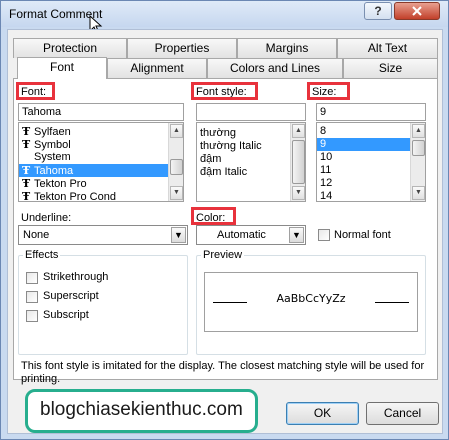 The width and height of the screenshot is (449, 440). I want to click on font-style-input, so click(251, 112).